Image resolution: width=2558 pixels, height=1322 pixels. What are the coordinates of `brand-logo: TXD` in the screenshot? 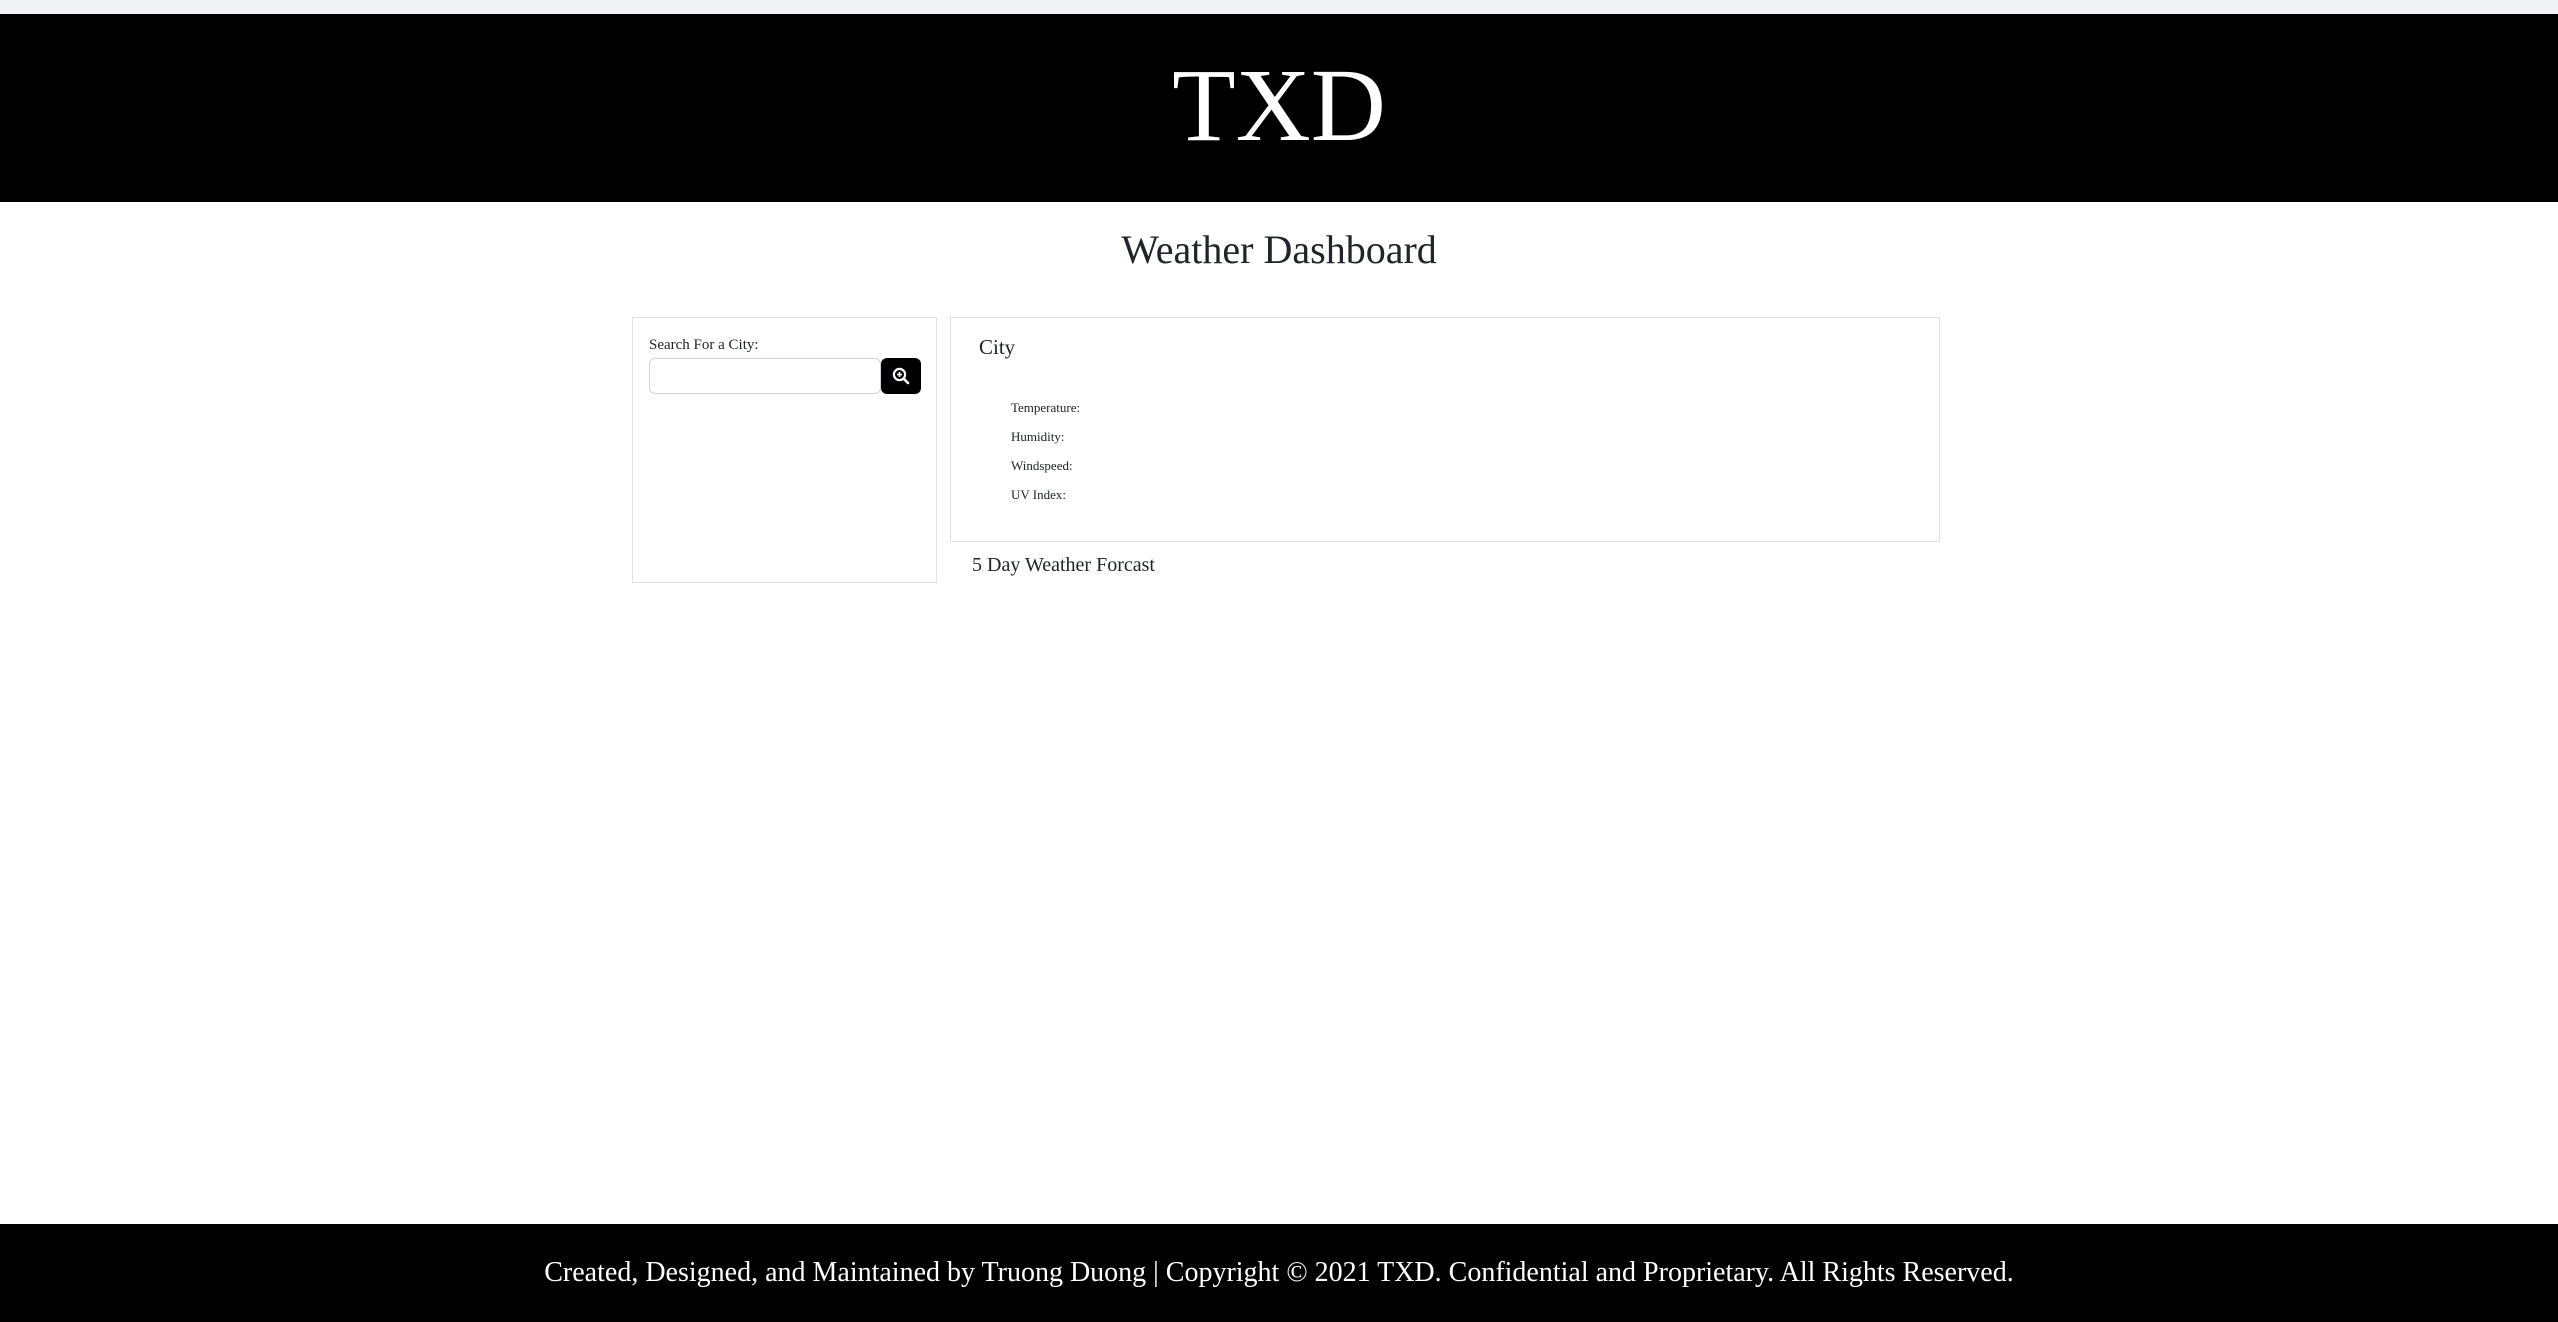 It's located at (1279, 105).